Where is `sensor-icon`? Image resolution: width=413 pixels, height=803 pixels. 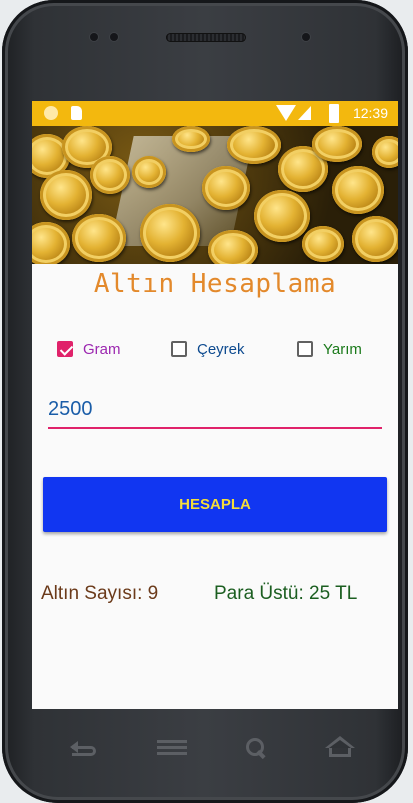 sensor-icon is located at coordinates (94, 37).